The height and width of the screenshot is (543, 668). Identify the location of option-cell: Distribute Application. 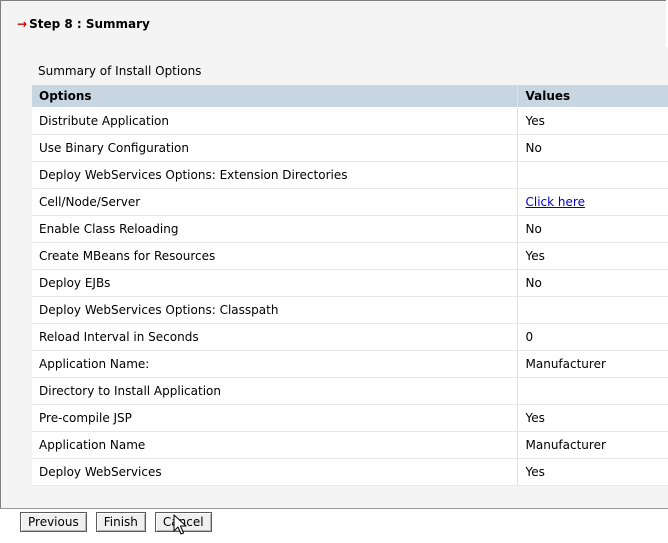
(274, 121).